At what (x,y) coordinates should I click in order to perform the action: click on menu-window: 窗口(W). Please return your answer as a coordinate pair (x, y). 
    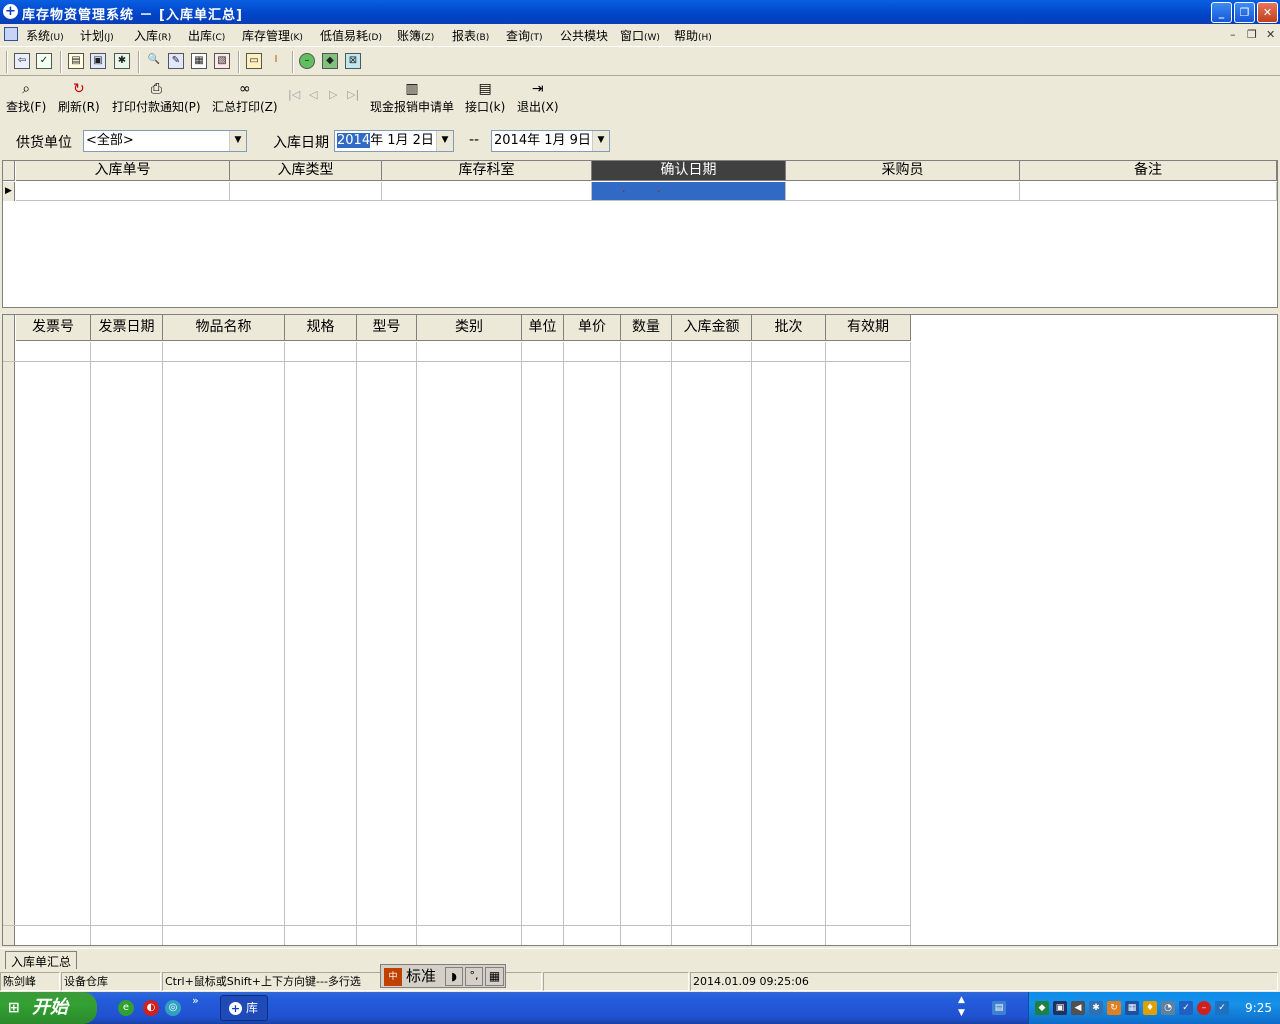
    Looking at the image, I should click on (640, 35).